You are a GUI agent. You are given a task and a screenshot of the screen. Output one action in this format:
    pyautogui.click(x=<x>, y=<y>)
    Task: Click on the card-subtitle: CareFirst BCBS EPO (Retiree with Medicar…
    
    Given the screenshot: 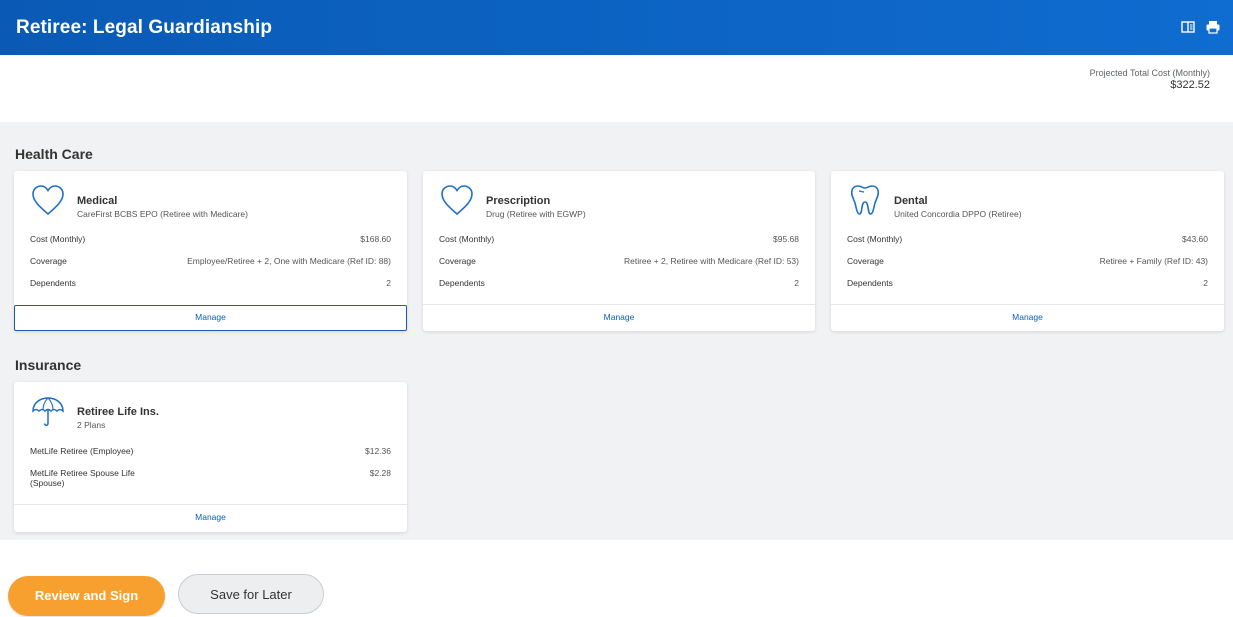 What is the action you would take?
    pyautogui.click(x=162, y=214)
    